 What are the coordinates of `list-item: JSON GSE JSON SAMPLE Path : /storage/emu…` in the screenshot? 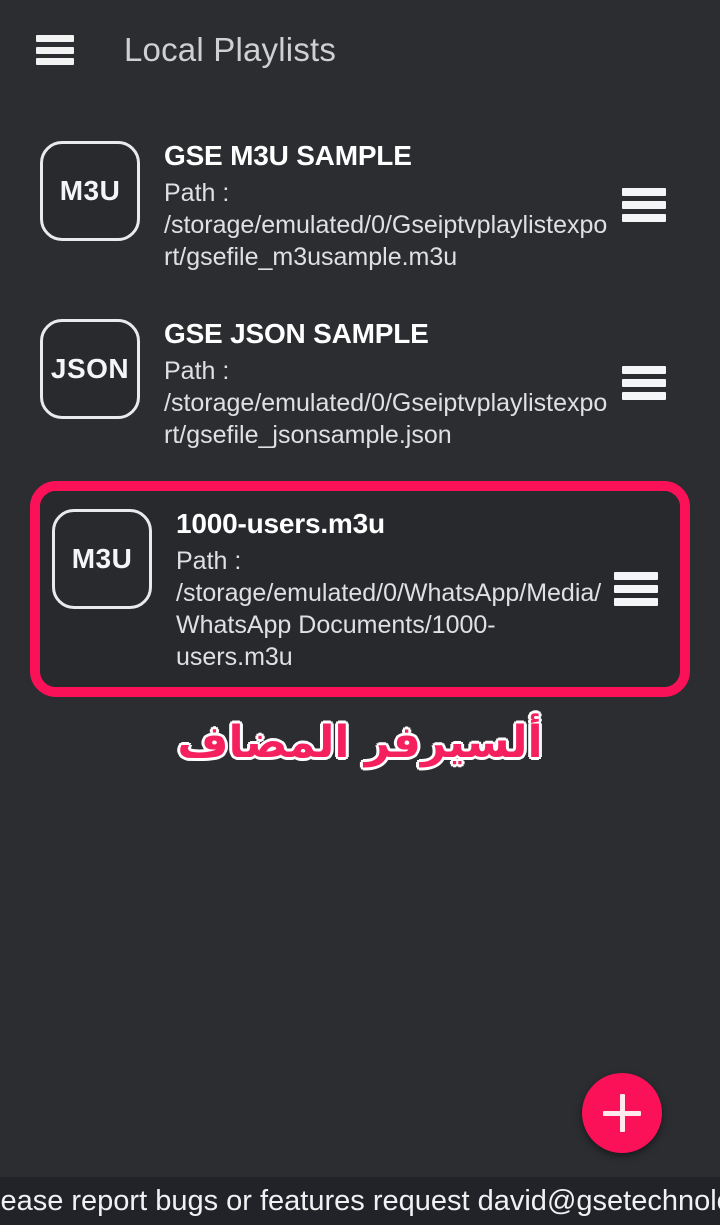 It's located at (360, 383).